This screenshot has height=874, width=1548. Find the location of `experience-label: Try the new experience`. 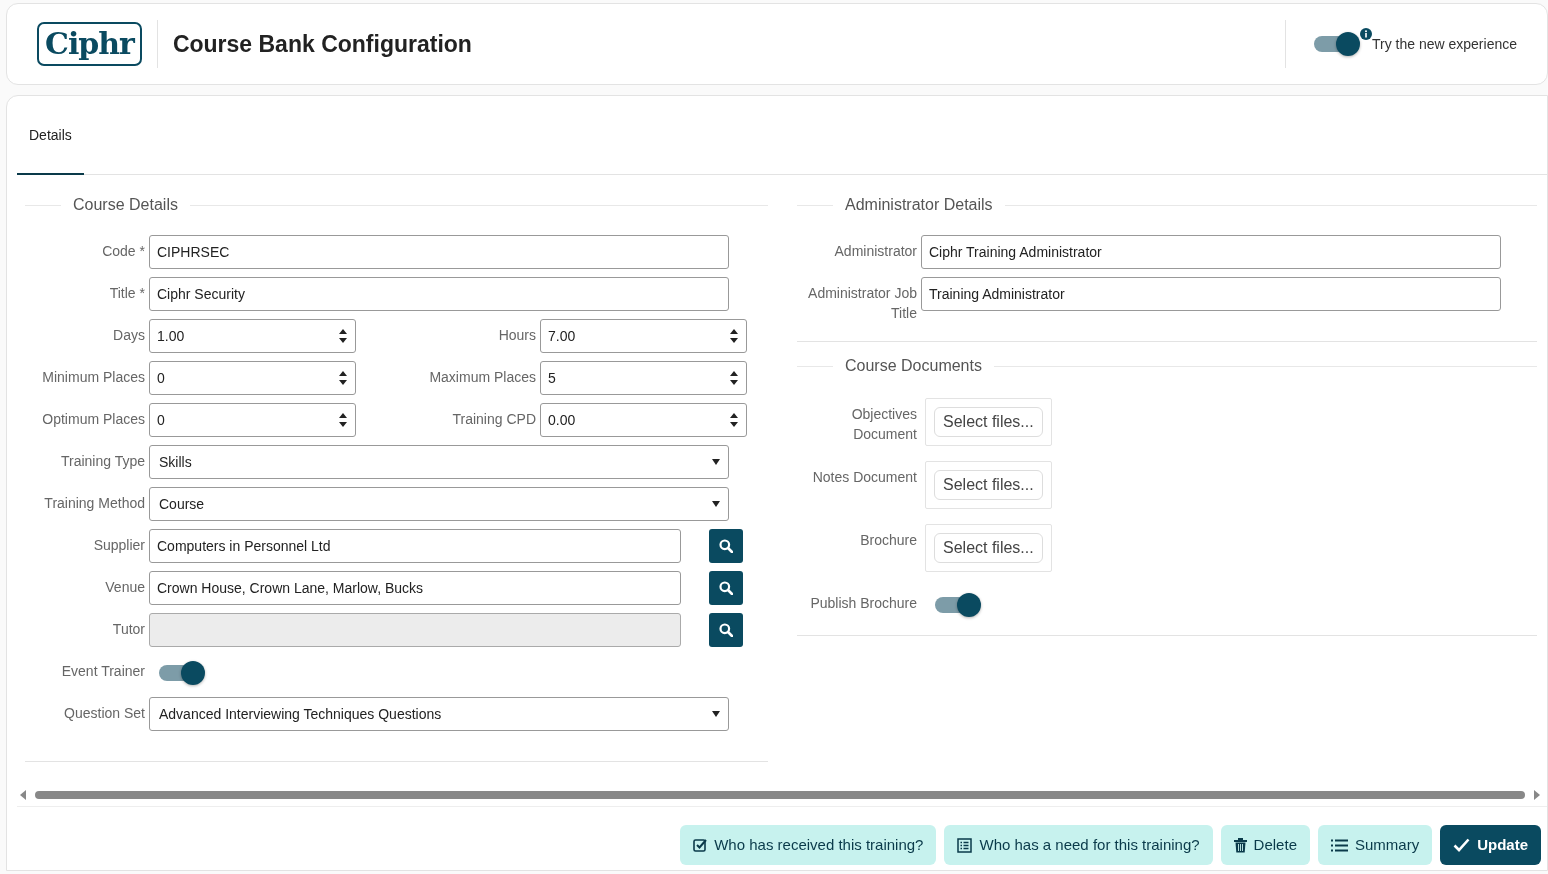

experience-label: Try the new experience is located at coordinates (1444, 44).